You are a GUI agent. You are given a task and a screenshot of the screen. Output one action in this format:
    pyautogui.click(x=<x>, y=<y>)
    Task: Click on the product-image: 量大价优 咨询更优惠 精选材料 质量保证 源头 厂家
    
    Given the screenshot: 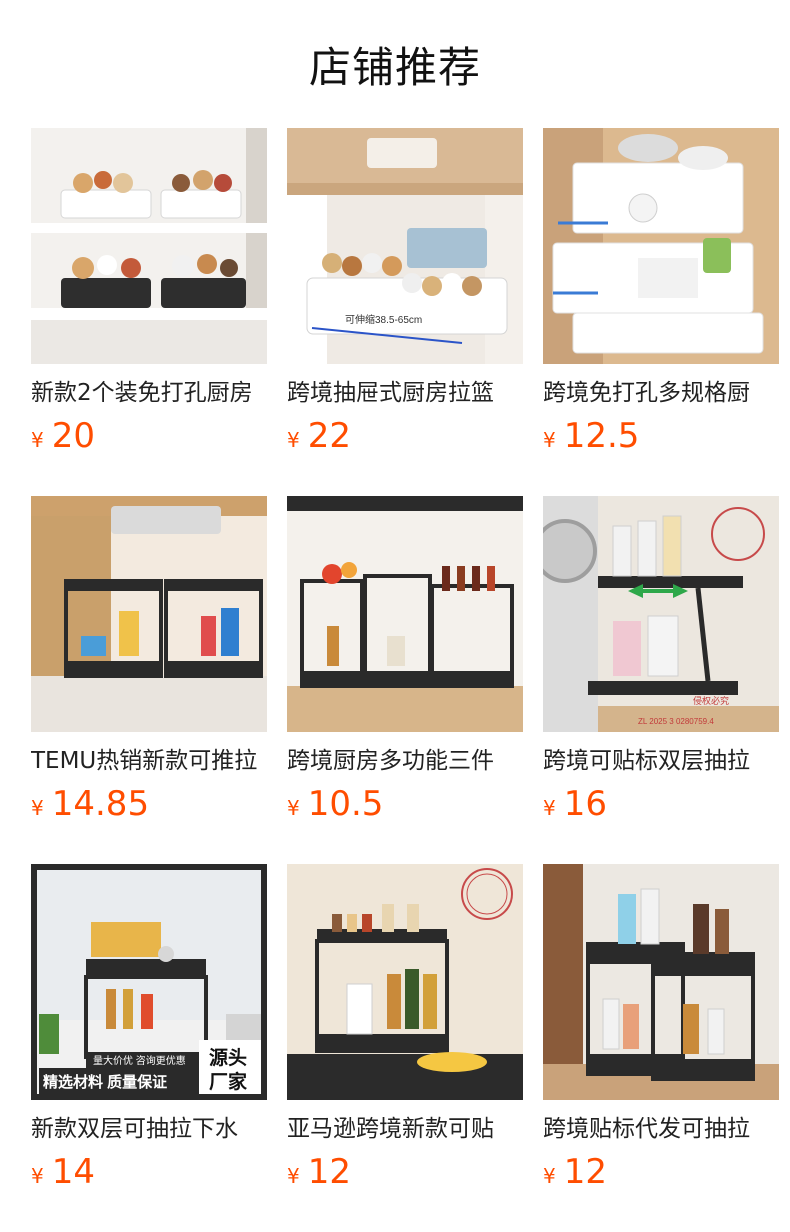 What is the action you would take?
    pyautogui.click(x=149, y=982)
    